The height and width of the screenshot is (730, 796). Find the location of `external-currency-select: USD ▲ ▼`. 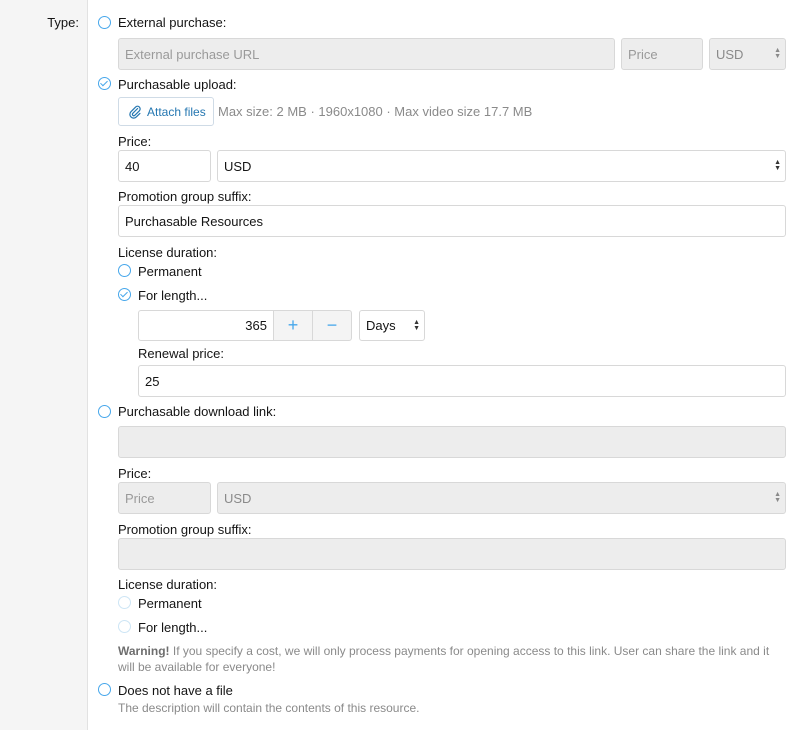

external-currency-select: USD ▲ ▼ is located at coordinates (747, 54).